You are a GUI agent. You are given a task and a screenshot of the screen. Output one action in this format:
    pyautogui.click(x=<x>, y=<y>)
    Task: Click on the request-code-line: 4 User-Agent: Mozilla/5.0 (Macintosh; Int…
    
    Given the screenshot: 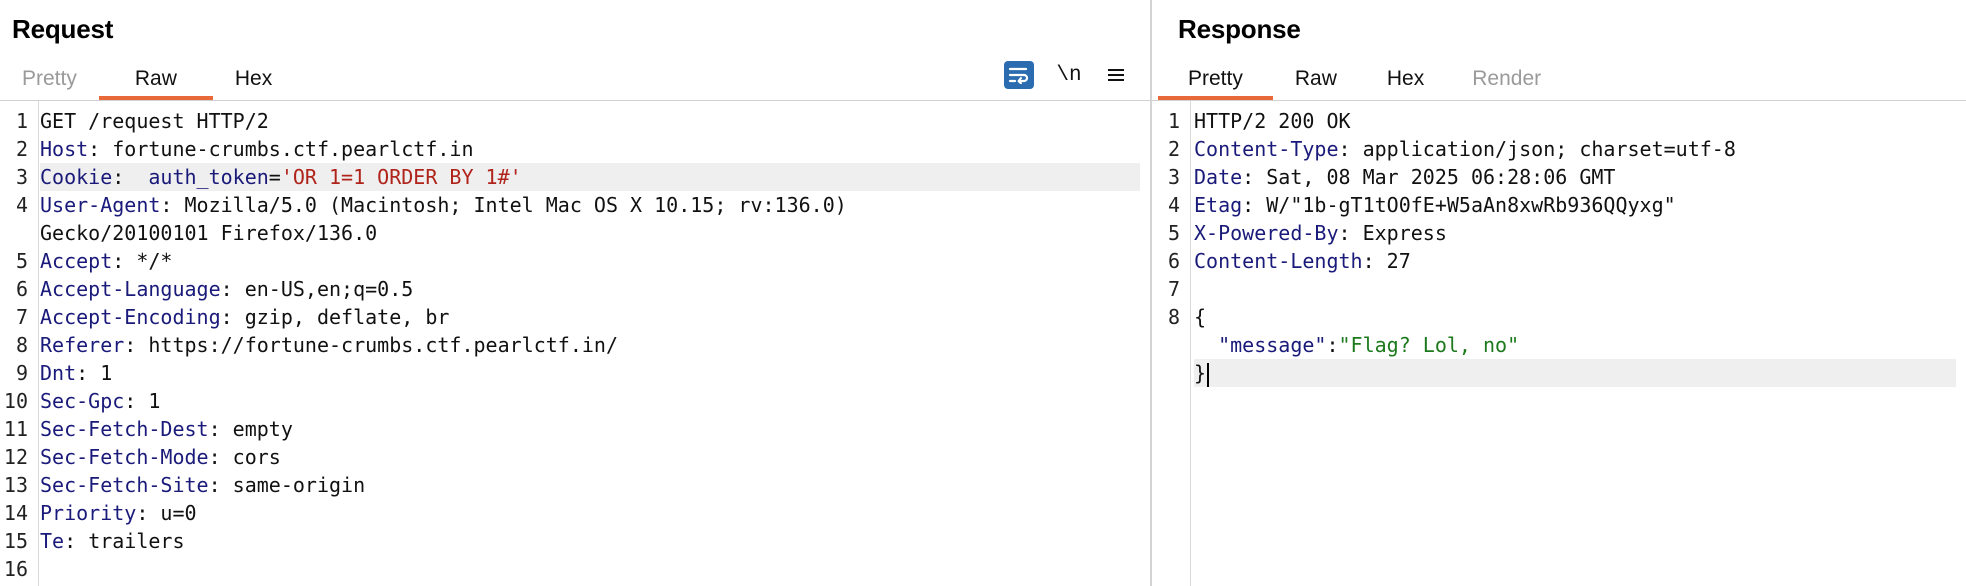 What is the action you would take?
    pyautogui.click(x=575, y=205)
    